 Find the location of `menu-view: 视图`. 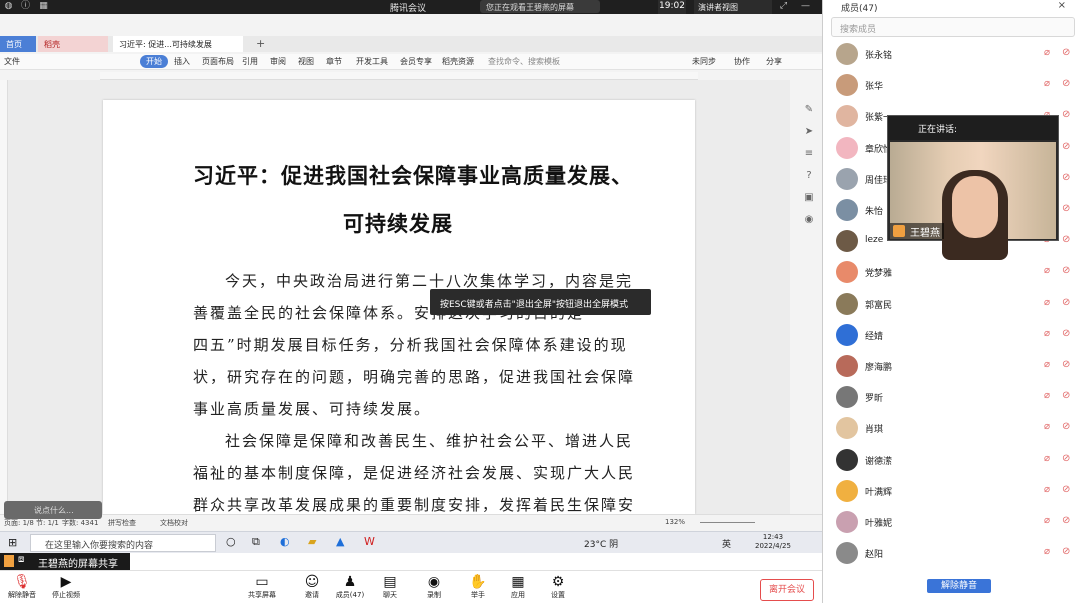

menu-view: 视图 is located at coordinates (306, 61).